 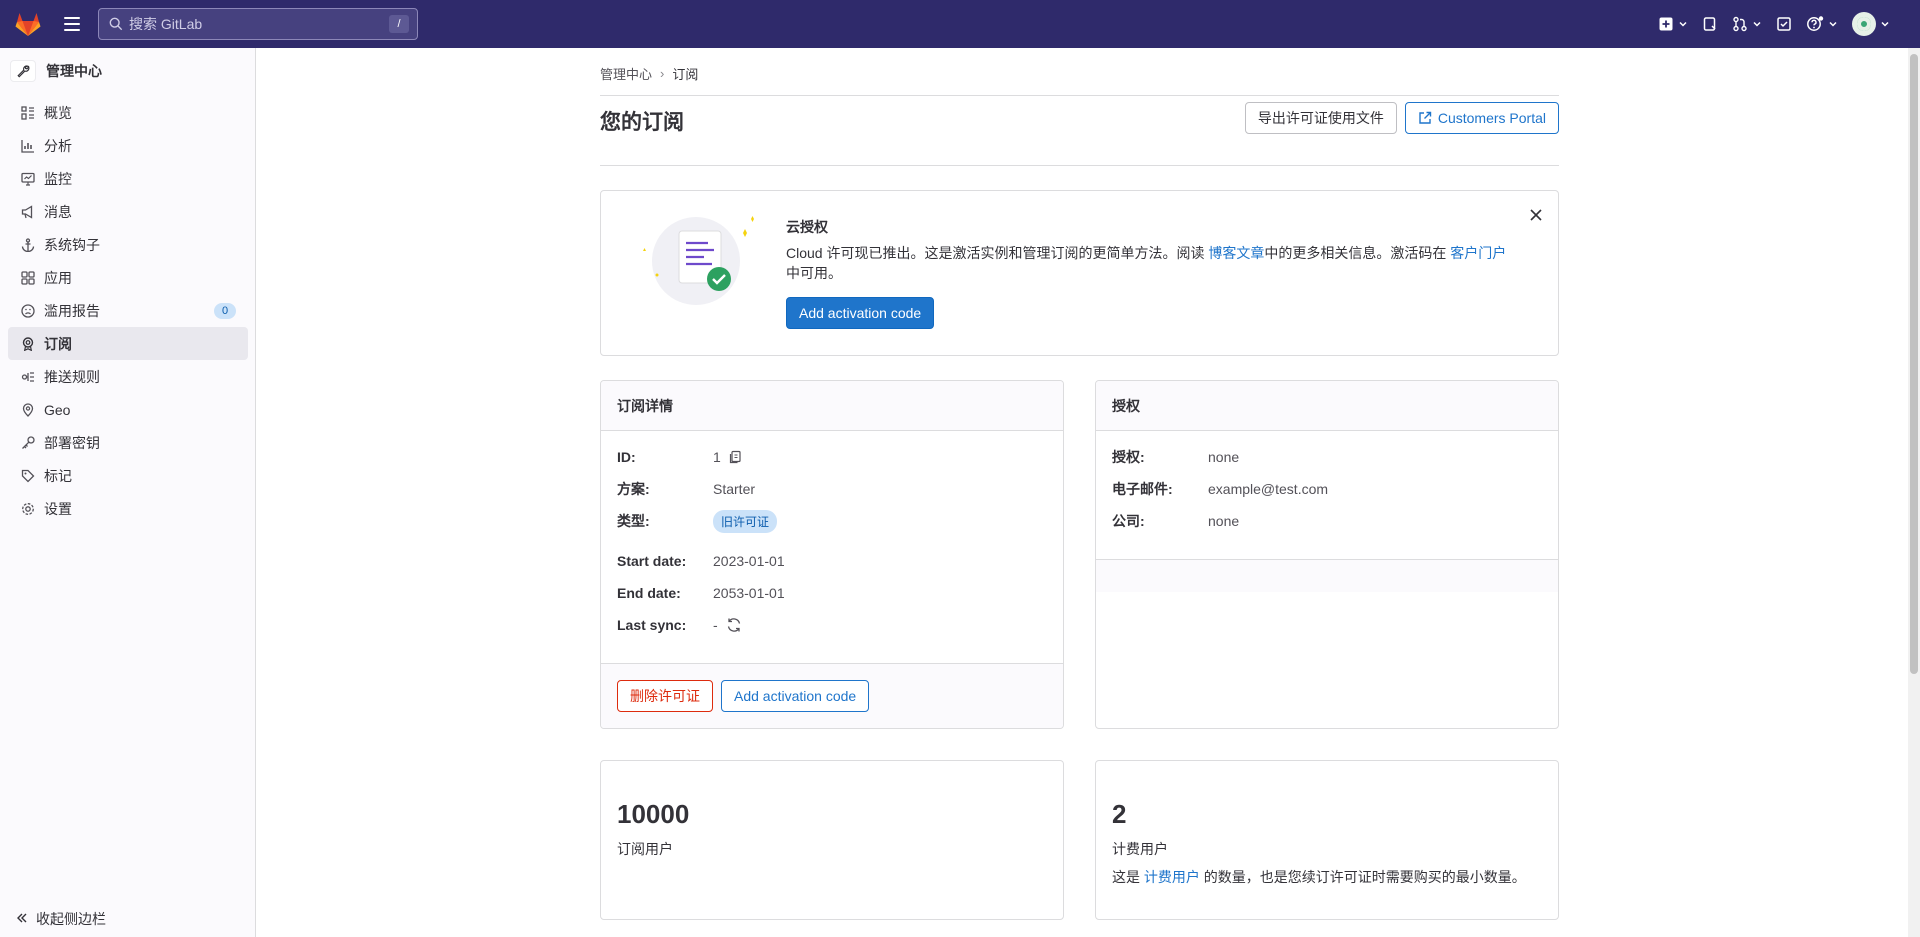 What do you see at coordinates (128, 409) in the screenshot?
I see `sidebar-item-geo: Geo` at bounding box center [128, 409].